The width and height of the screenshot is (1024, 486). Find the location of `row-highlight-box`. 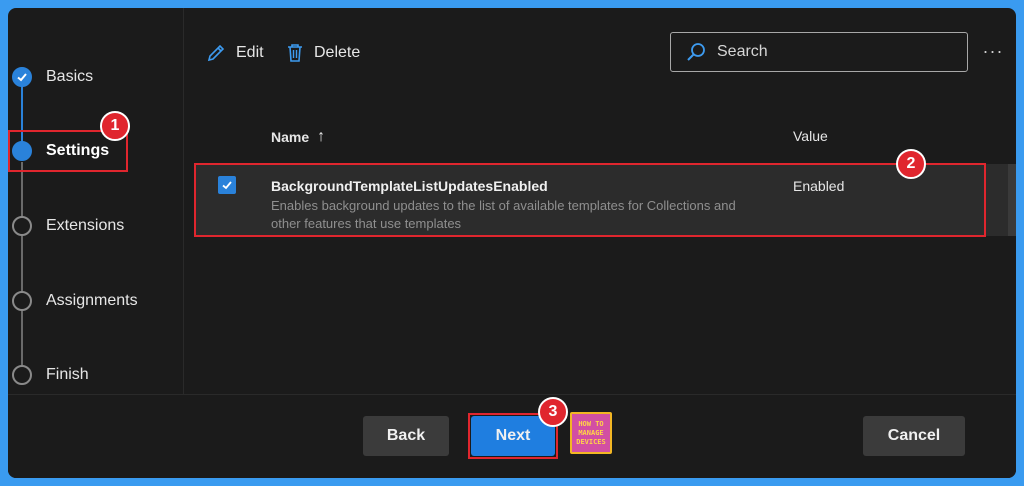

row-highlight-box is located at coordinates (590, 200).